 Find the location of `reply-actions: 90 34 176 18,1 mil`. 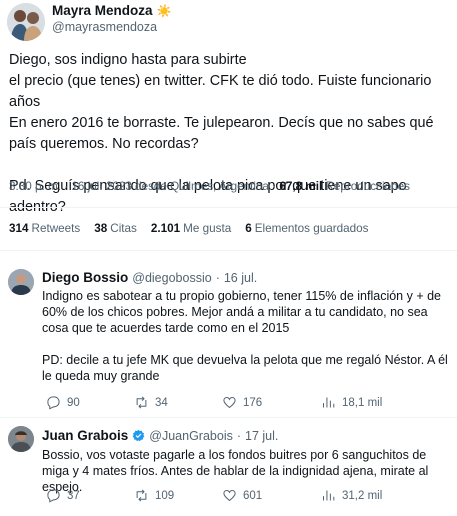

reply-actions: 90 34 176 18,1 mil is located at coordinates (236, 403).